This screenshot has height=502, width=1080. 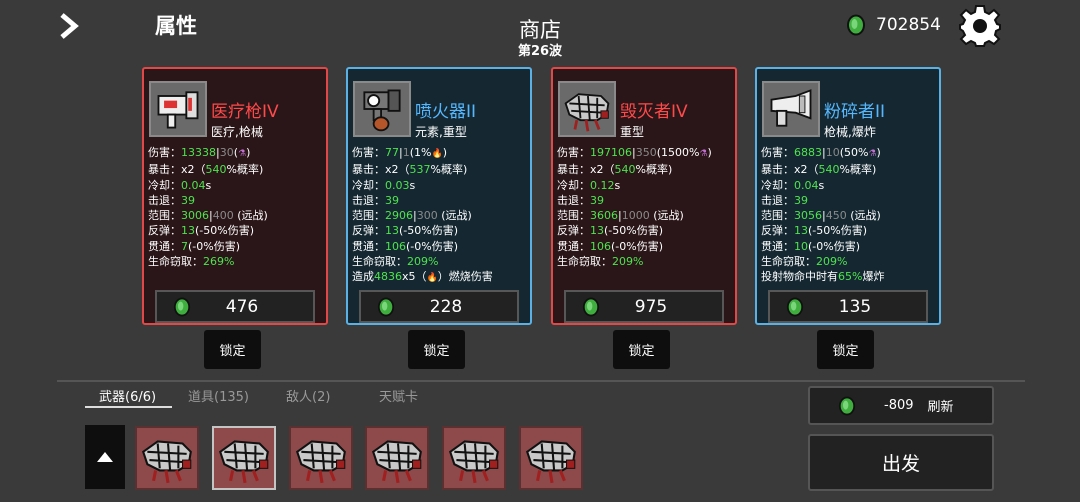 What do you see at coordinates (208, 169) in the screenshot?
I see `stat-row: 暴击：x2（540%概率)` at bounding box center [208, 169].